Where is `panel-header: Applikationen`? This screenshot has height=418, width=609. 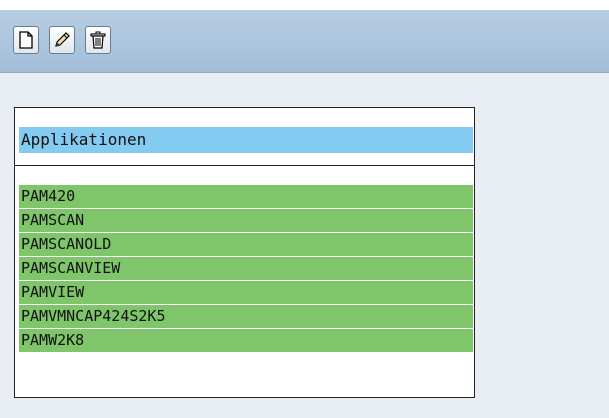
panel-header: Applikationen is located at coordinates (244, 137).